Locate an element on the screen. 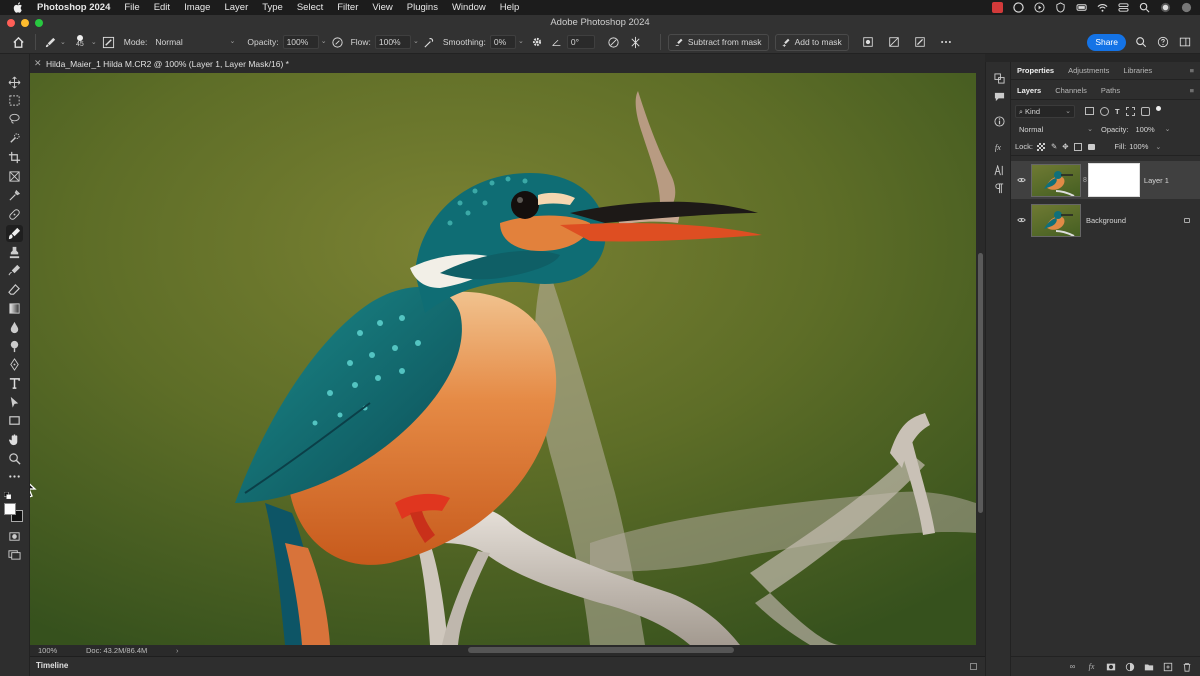  filter-adjustment-icon is located at coordinates (1104, 111).